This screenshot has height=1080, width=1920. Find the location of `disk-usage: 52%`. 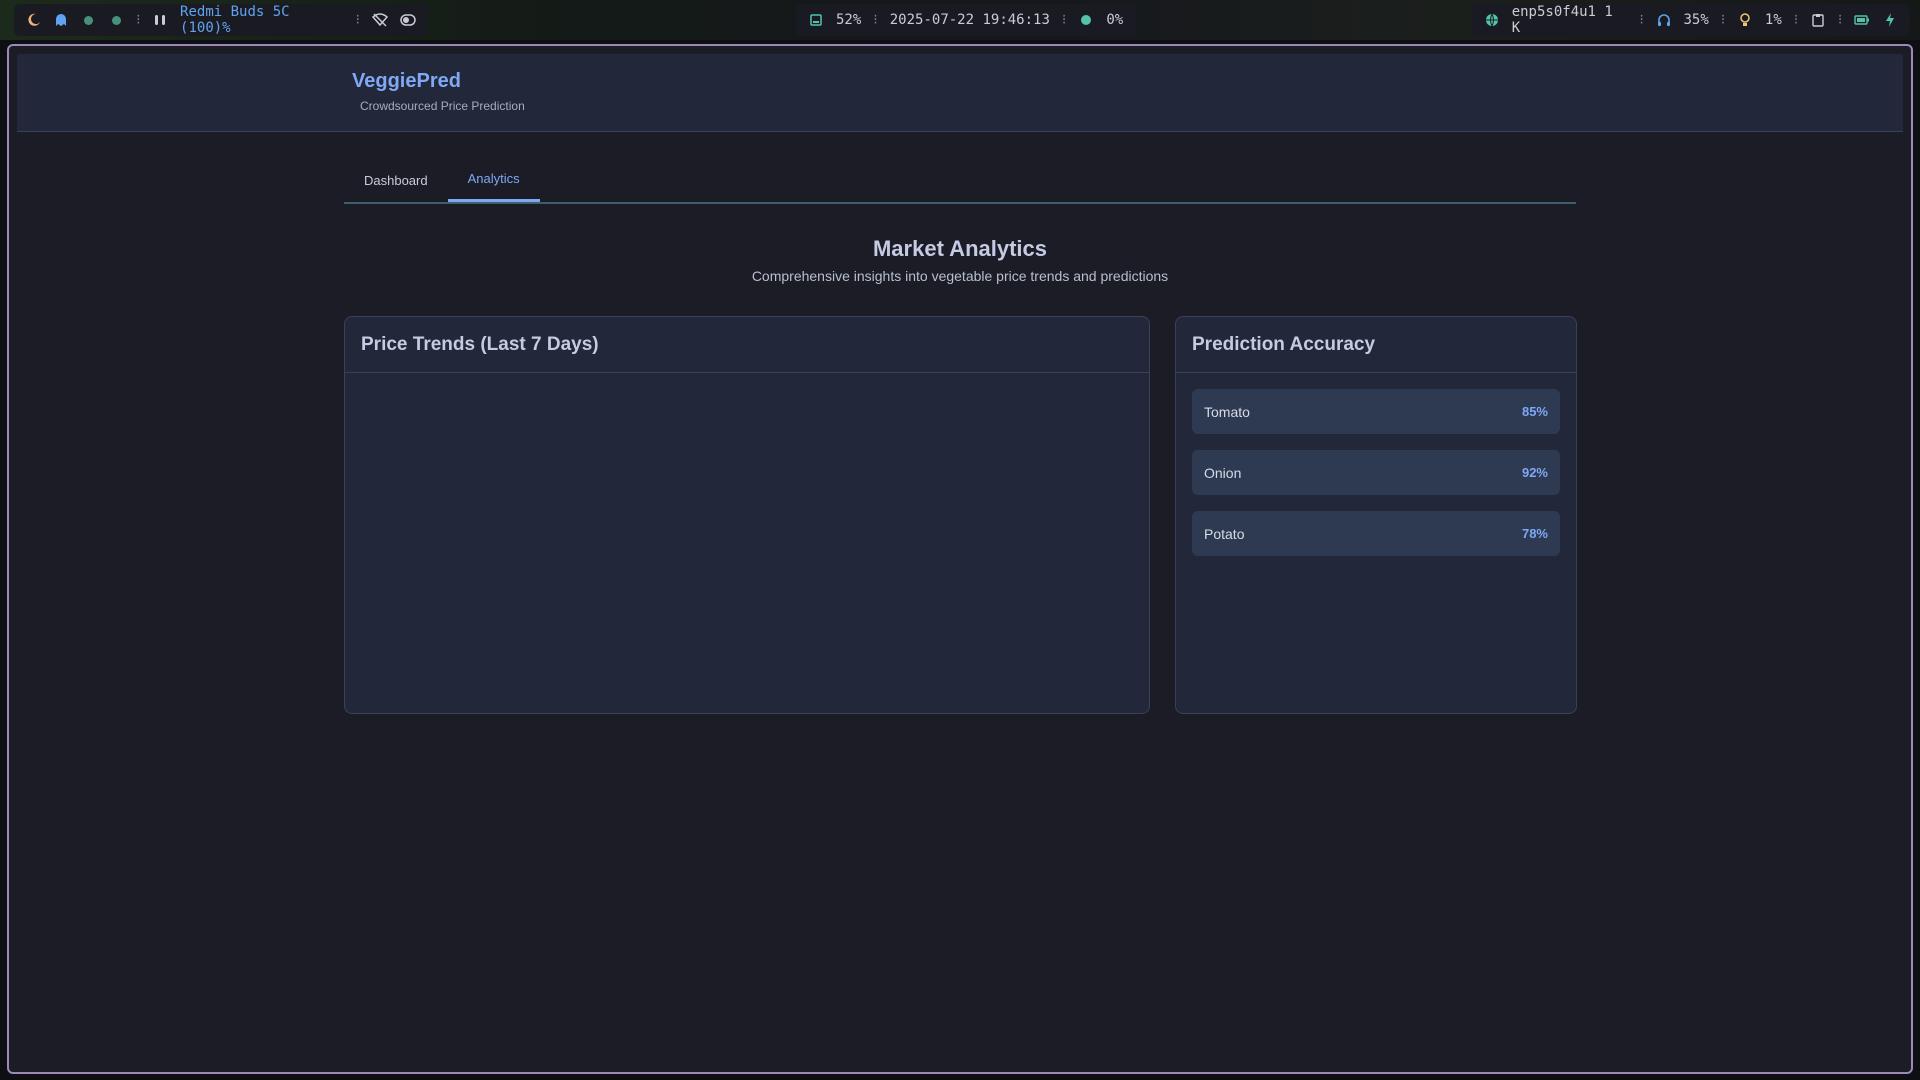

disk-usage: 52% is located at coordinates (849, 20).